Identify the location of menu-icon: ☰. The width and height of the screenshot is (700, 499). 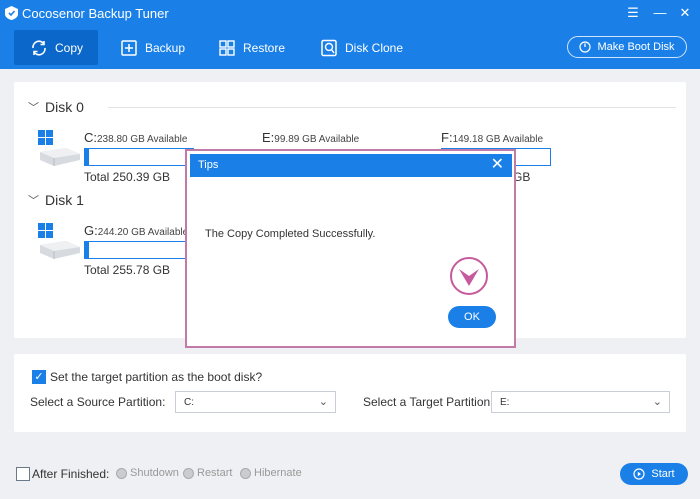
(633, 13).